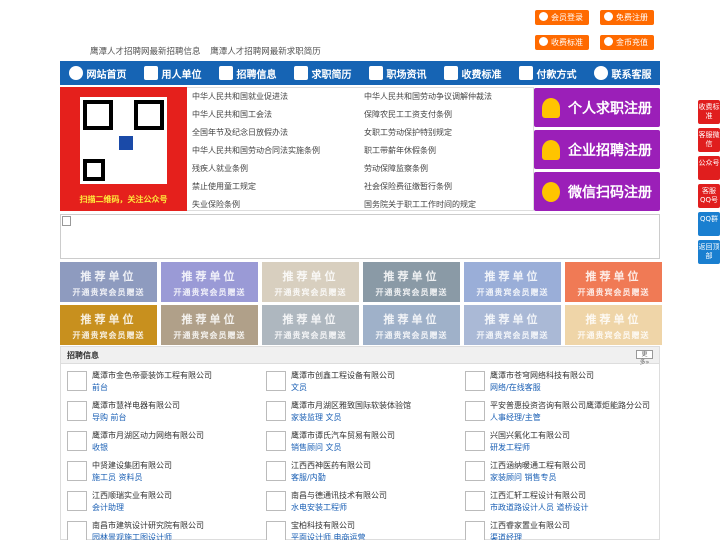 The width and height of the screenshot is (720, 540). I want to click on job-positions: 客服/内勤, so click(308, 477).